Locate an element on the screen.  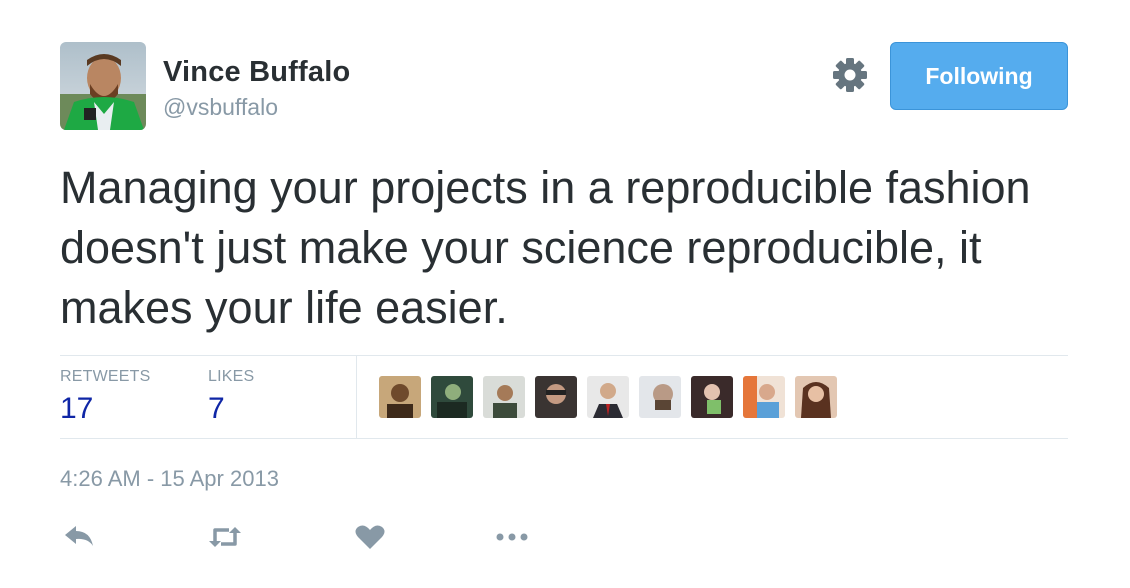
stats-divider is located at coordinates (356, 397).